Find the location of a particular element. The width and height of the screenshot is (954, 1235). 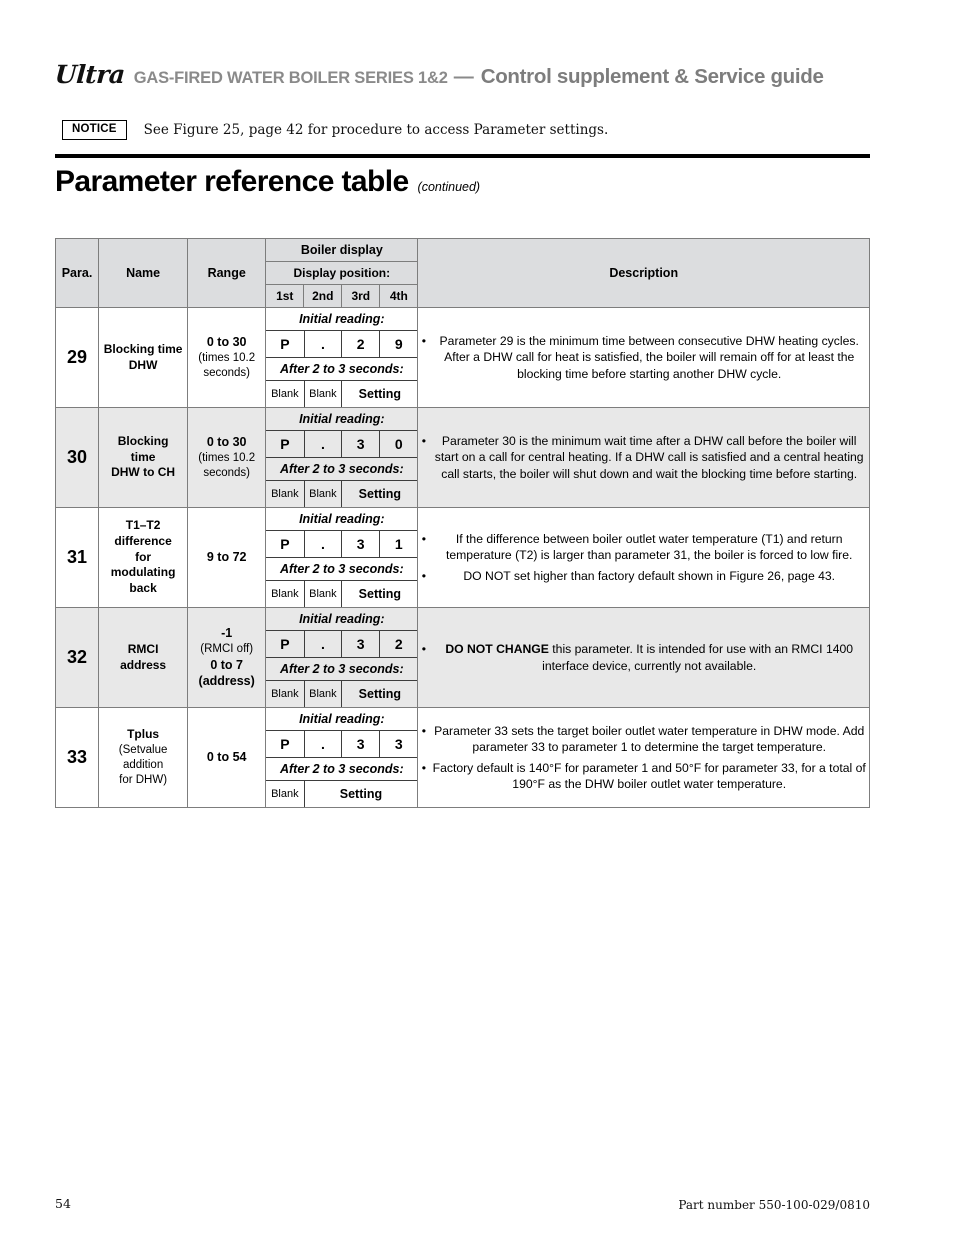

header-dash: — is located at coordinates (463, 77).